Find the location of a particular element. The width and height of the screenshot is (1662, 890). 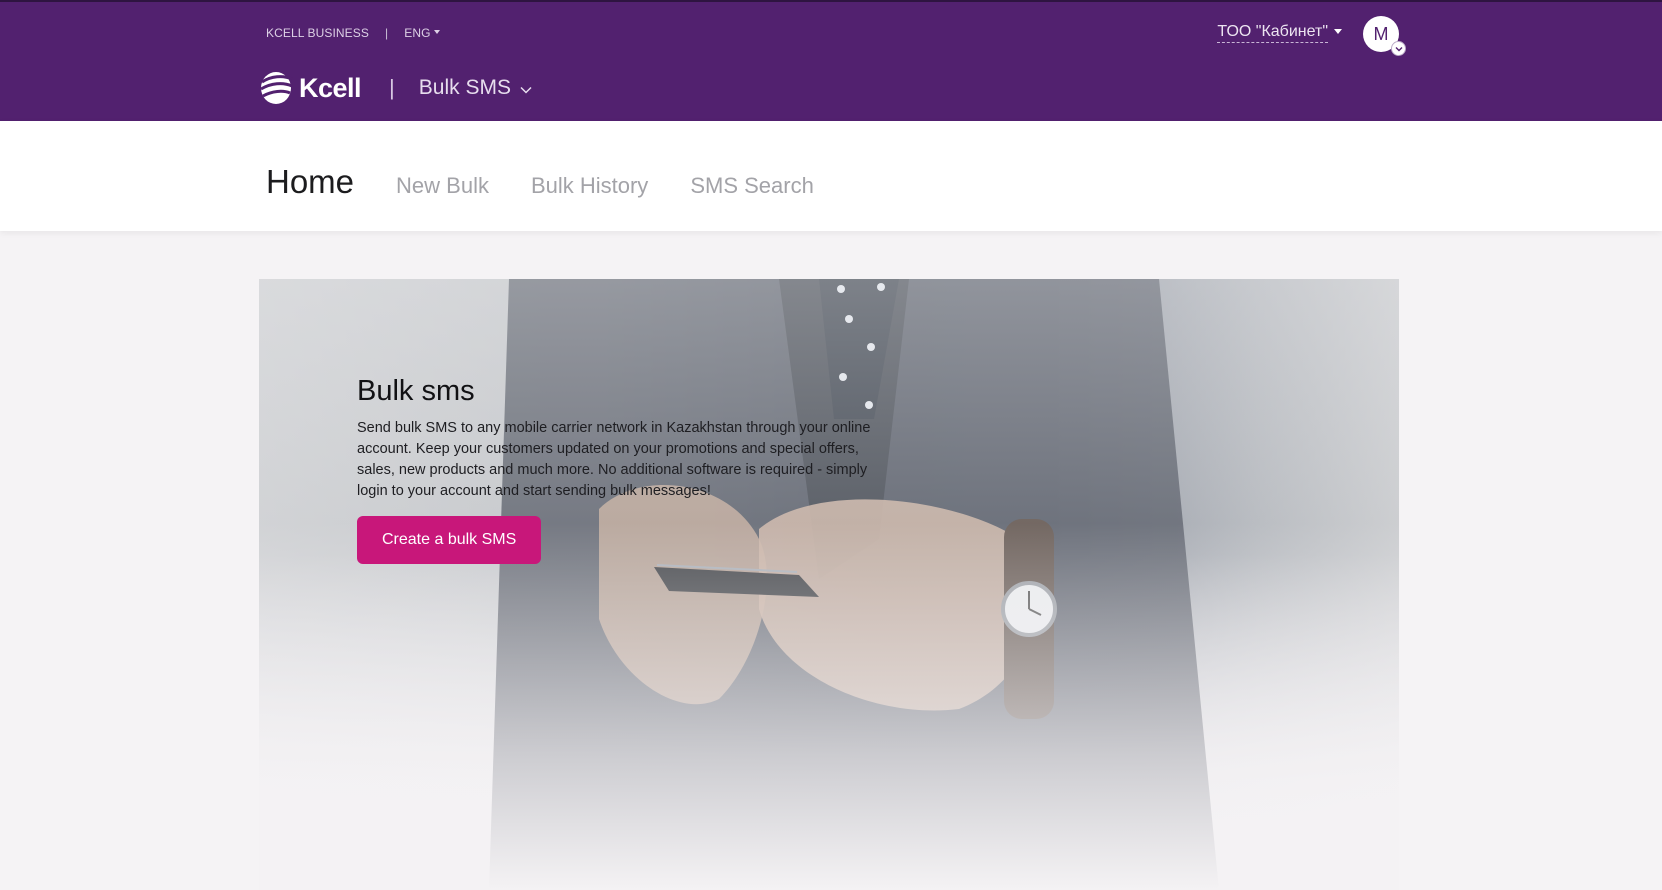

main-nav: Home New Bulk Bulk History SMS Search is located at coordinates (831, 176).